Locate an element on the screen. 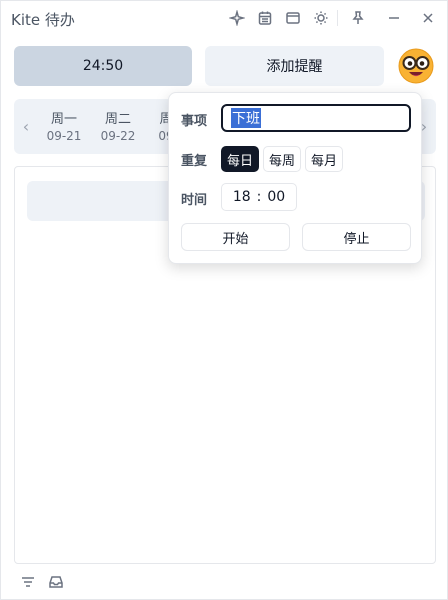 This screenshot has width=448, height=600. repeat-label: 重复 is located at coordinates (194, 161).